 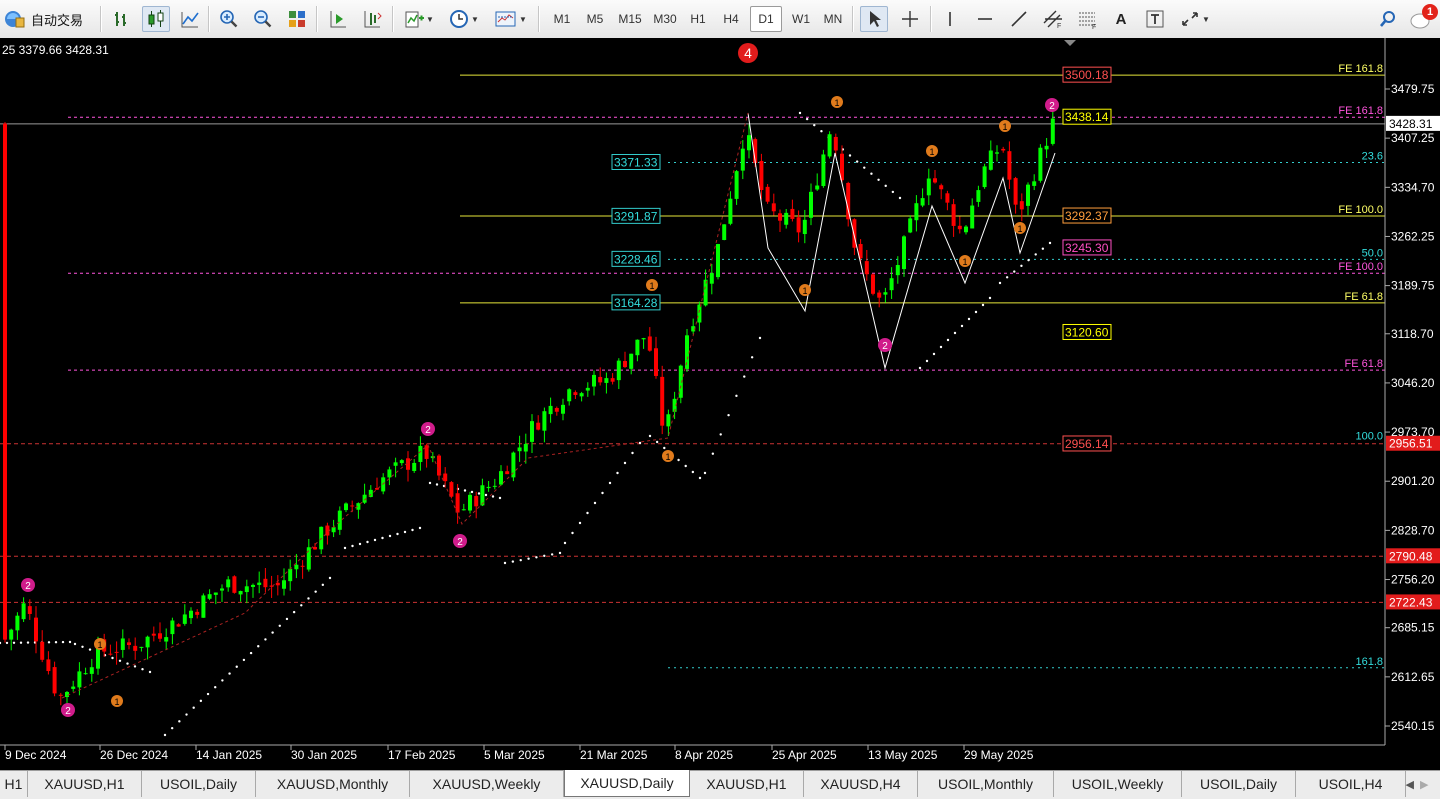 What do you see at coordinates (1087, 216) in the screenshot?
I see `price-level-label: 3292.37` at bounding box center [1087, 216].